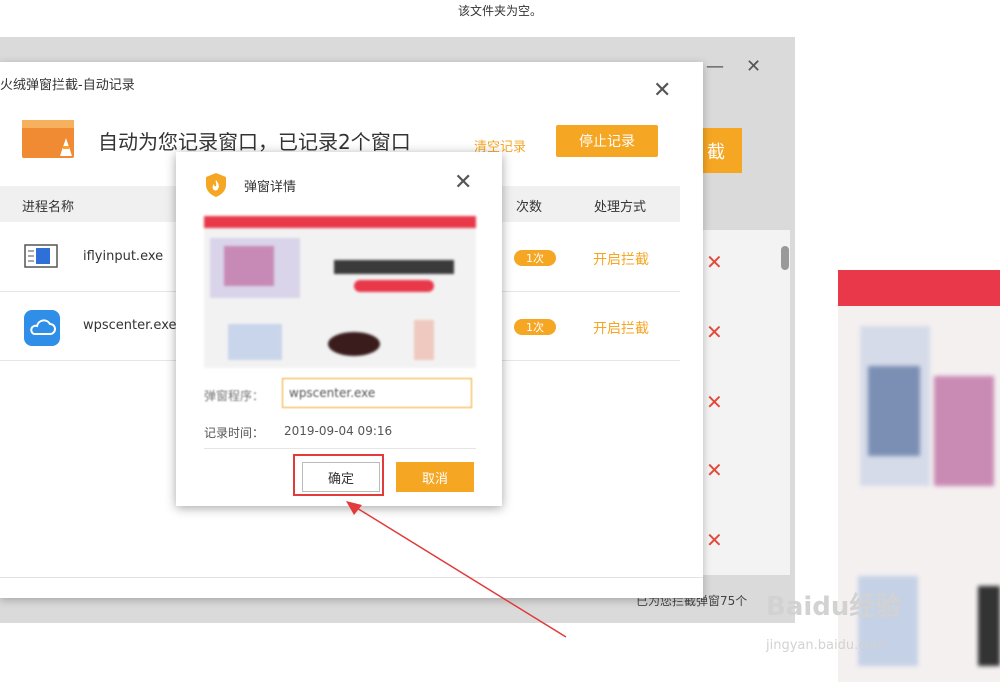  Describe the element at coordinates (254, 142) in the screenshot. I see `record-headline: 自动为您记录窗口，已记录2个窗口` at that location.